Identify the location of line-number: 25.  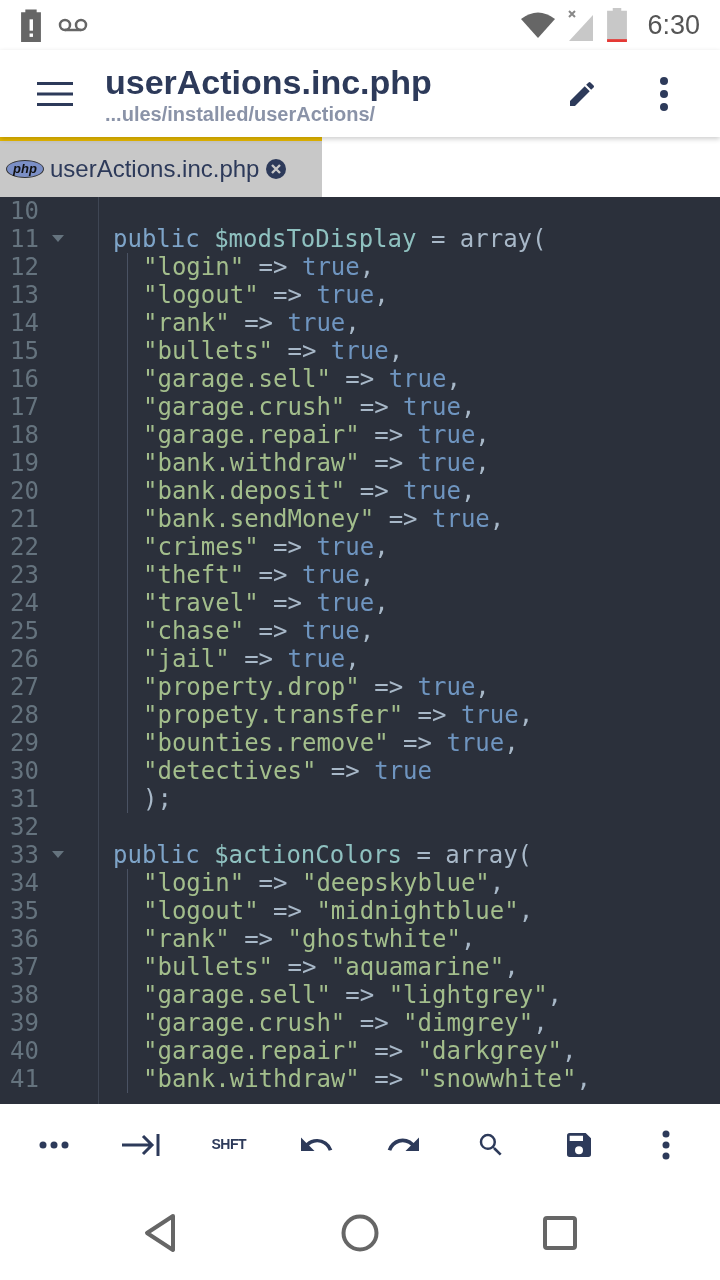
(25, 631).